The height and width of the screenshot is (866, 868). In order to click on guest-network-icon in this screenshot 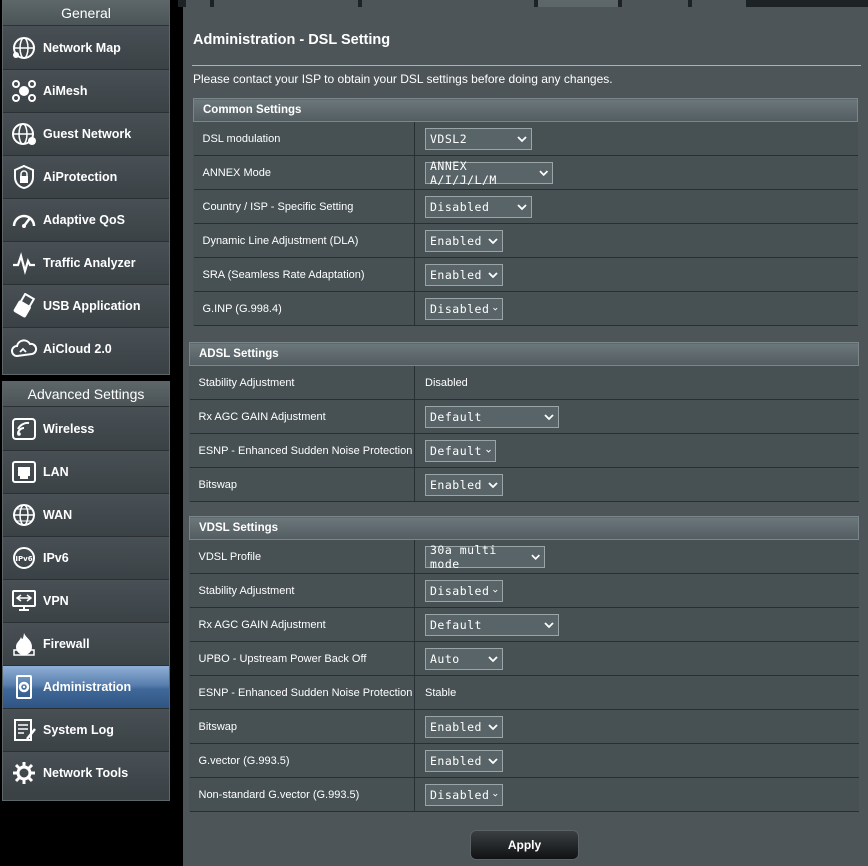, I will do `click(24, 134)`.